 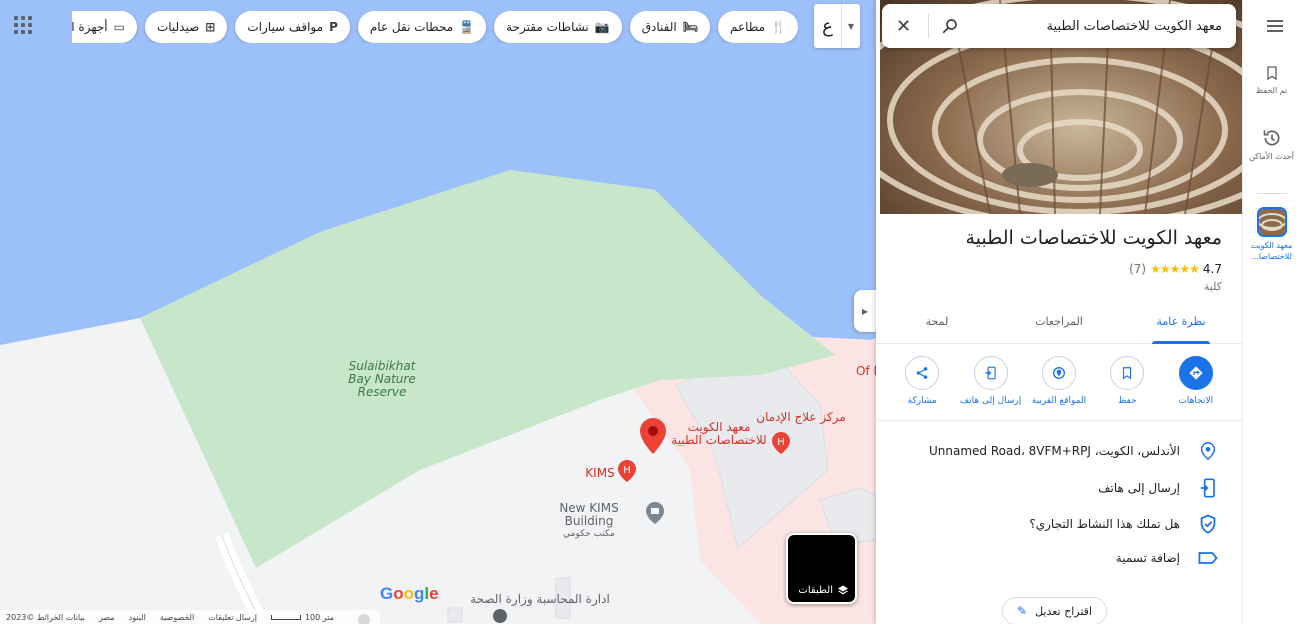 I want to click on action-label: حفظ, so click(x=1127, y=401).